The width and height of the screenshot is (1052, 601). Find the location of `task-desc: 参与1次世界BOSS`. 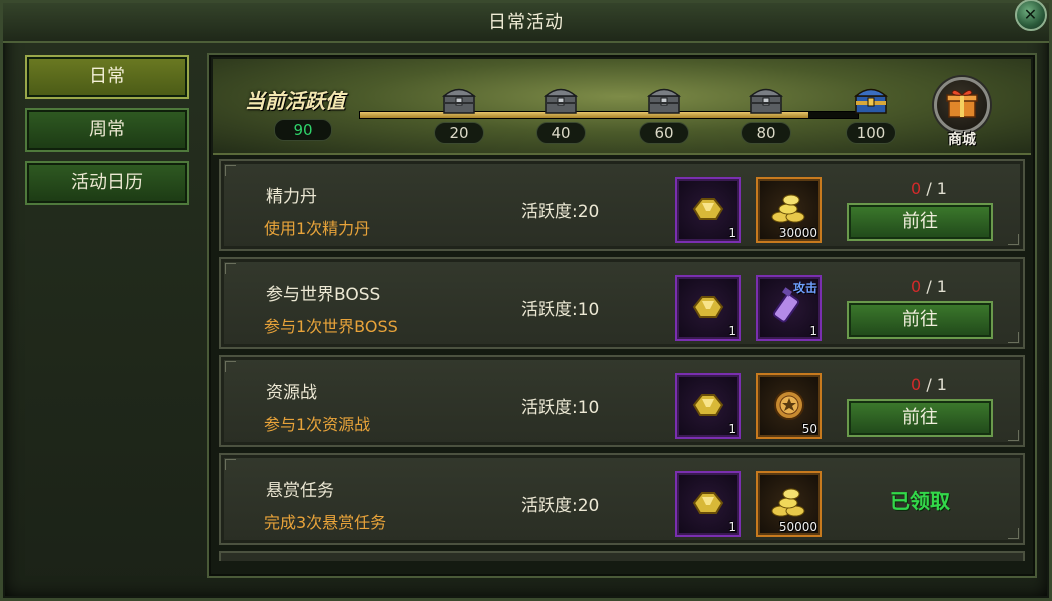

task-desc: 参与1次世界BOSS is located at coordinates (331, 326).